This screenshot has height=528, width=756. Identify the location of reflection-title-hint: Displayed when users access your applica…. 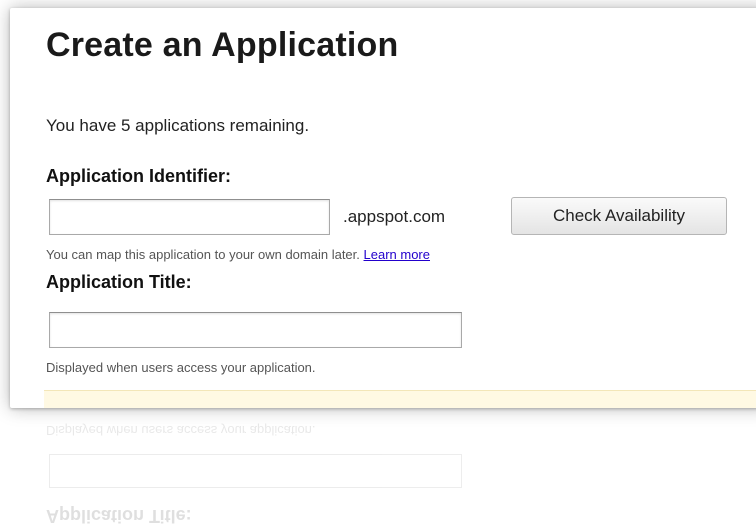
(181, 430).